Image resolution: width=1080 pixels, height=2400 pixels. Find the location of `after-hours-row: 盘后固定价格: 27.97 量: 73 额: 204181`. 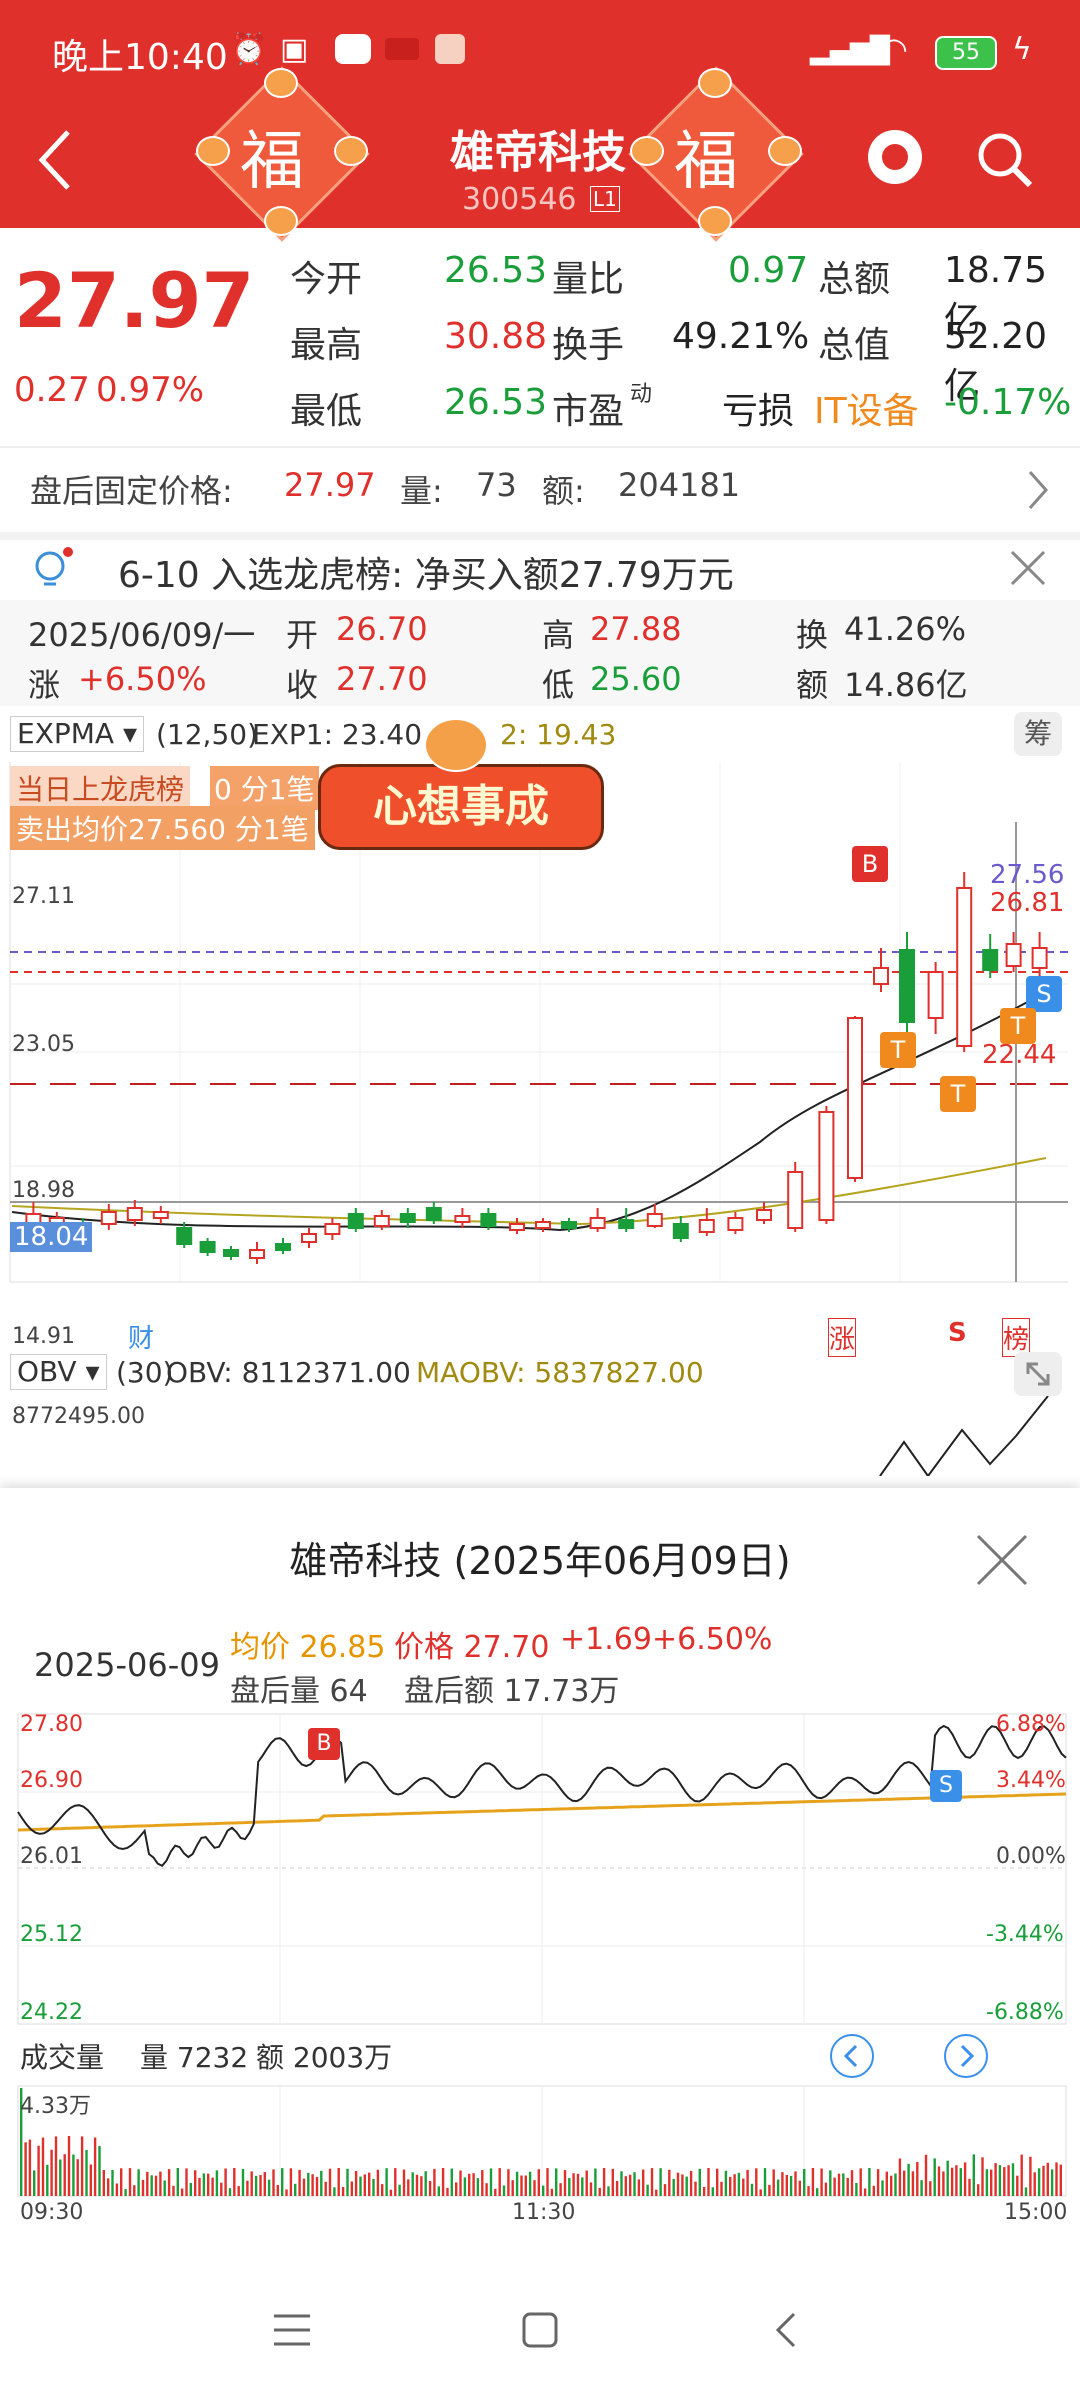

after-hours-row: 盘后固定价格: 27.97 量: 73 额: 204181 is located at coordinates (540, 490).